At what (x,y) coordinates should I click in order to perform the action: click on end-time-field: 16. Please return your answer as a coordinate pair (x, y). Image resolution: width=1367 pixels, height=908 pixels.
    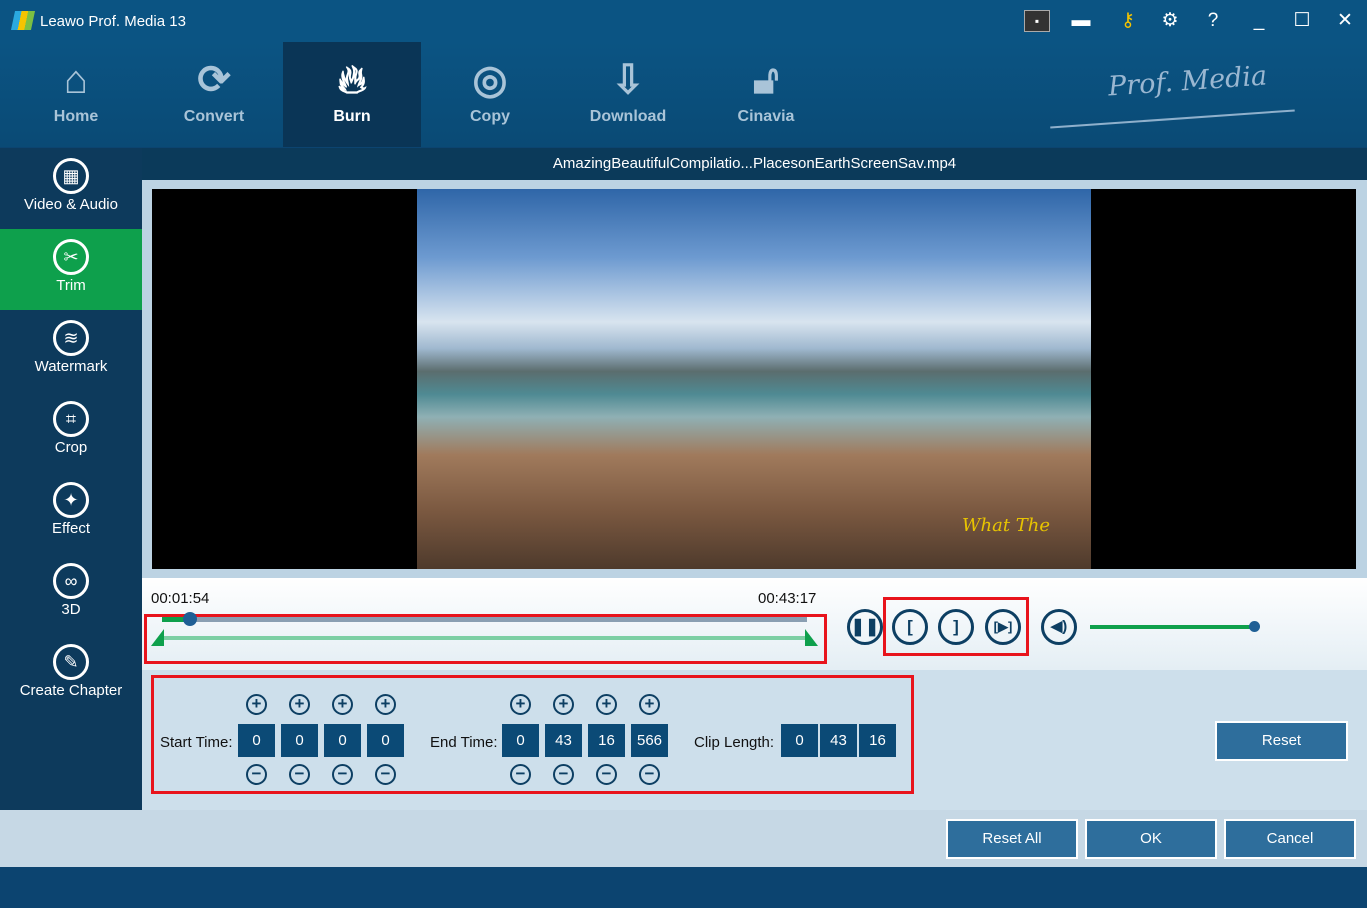
    Looking at the image, I should click on (606, 740).